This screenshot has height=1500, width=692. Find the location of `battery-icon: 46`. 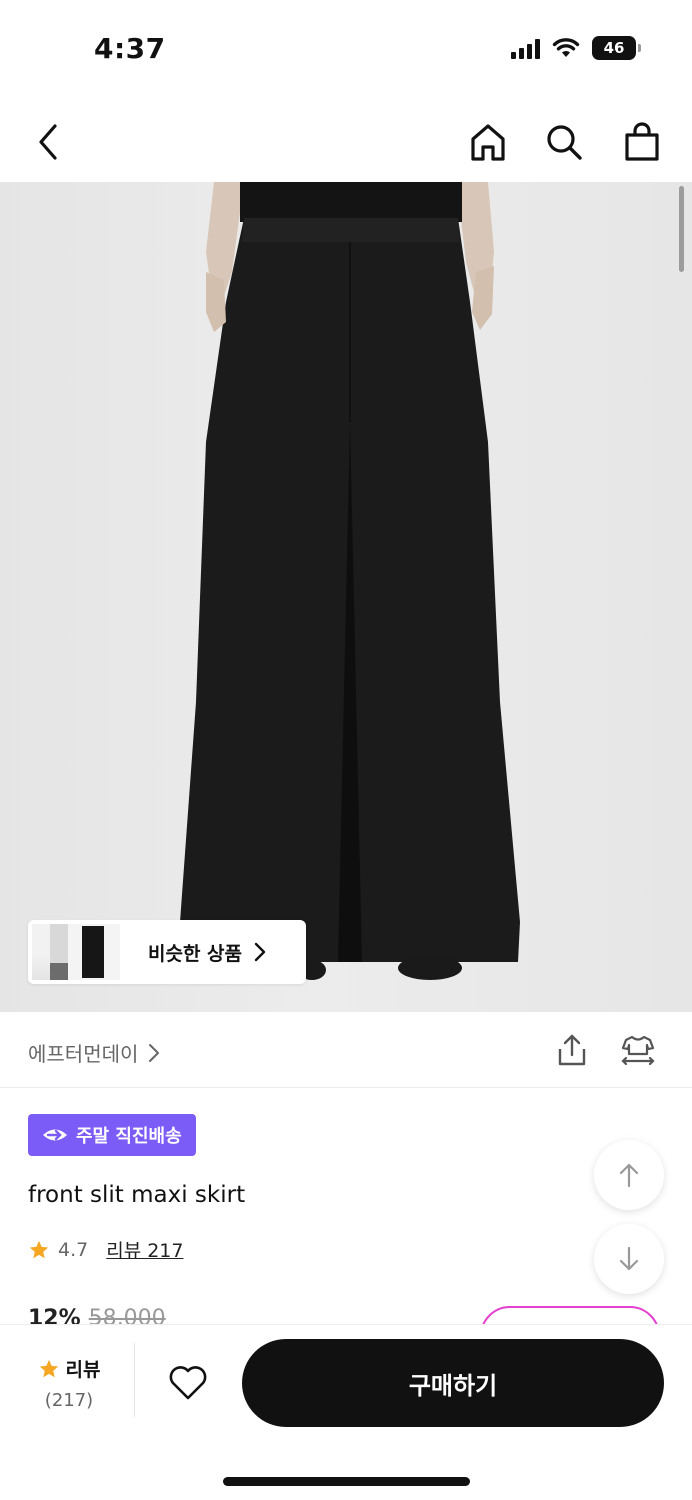

battery-icon: 46 is located at coordinates (616, 48).